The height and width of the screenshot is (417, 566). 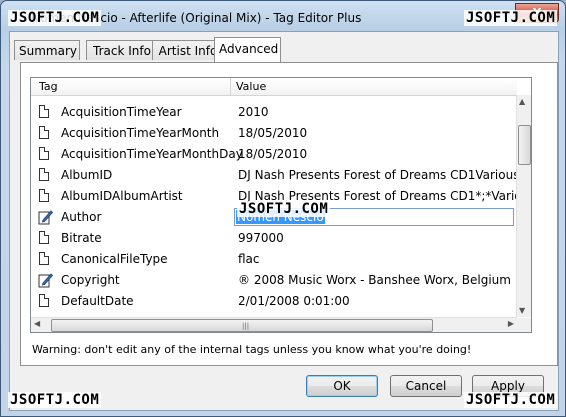 What do you see at coordinates (253, 112) in the screenshot?
I see `tag-value: 2010` at bounding box center [253, 112].